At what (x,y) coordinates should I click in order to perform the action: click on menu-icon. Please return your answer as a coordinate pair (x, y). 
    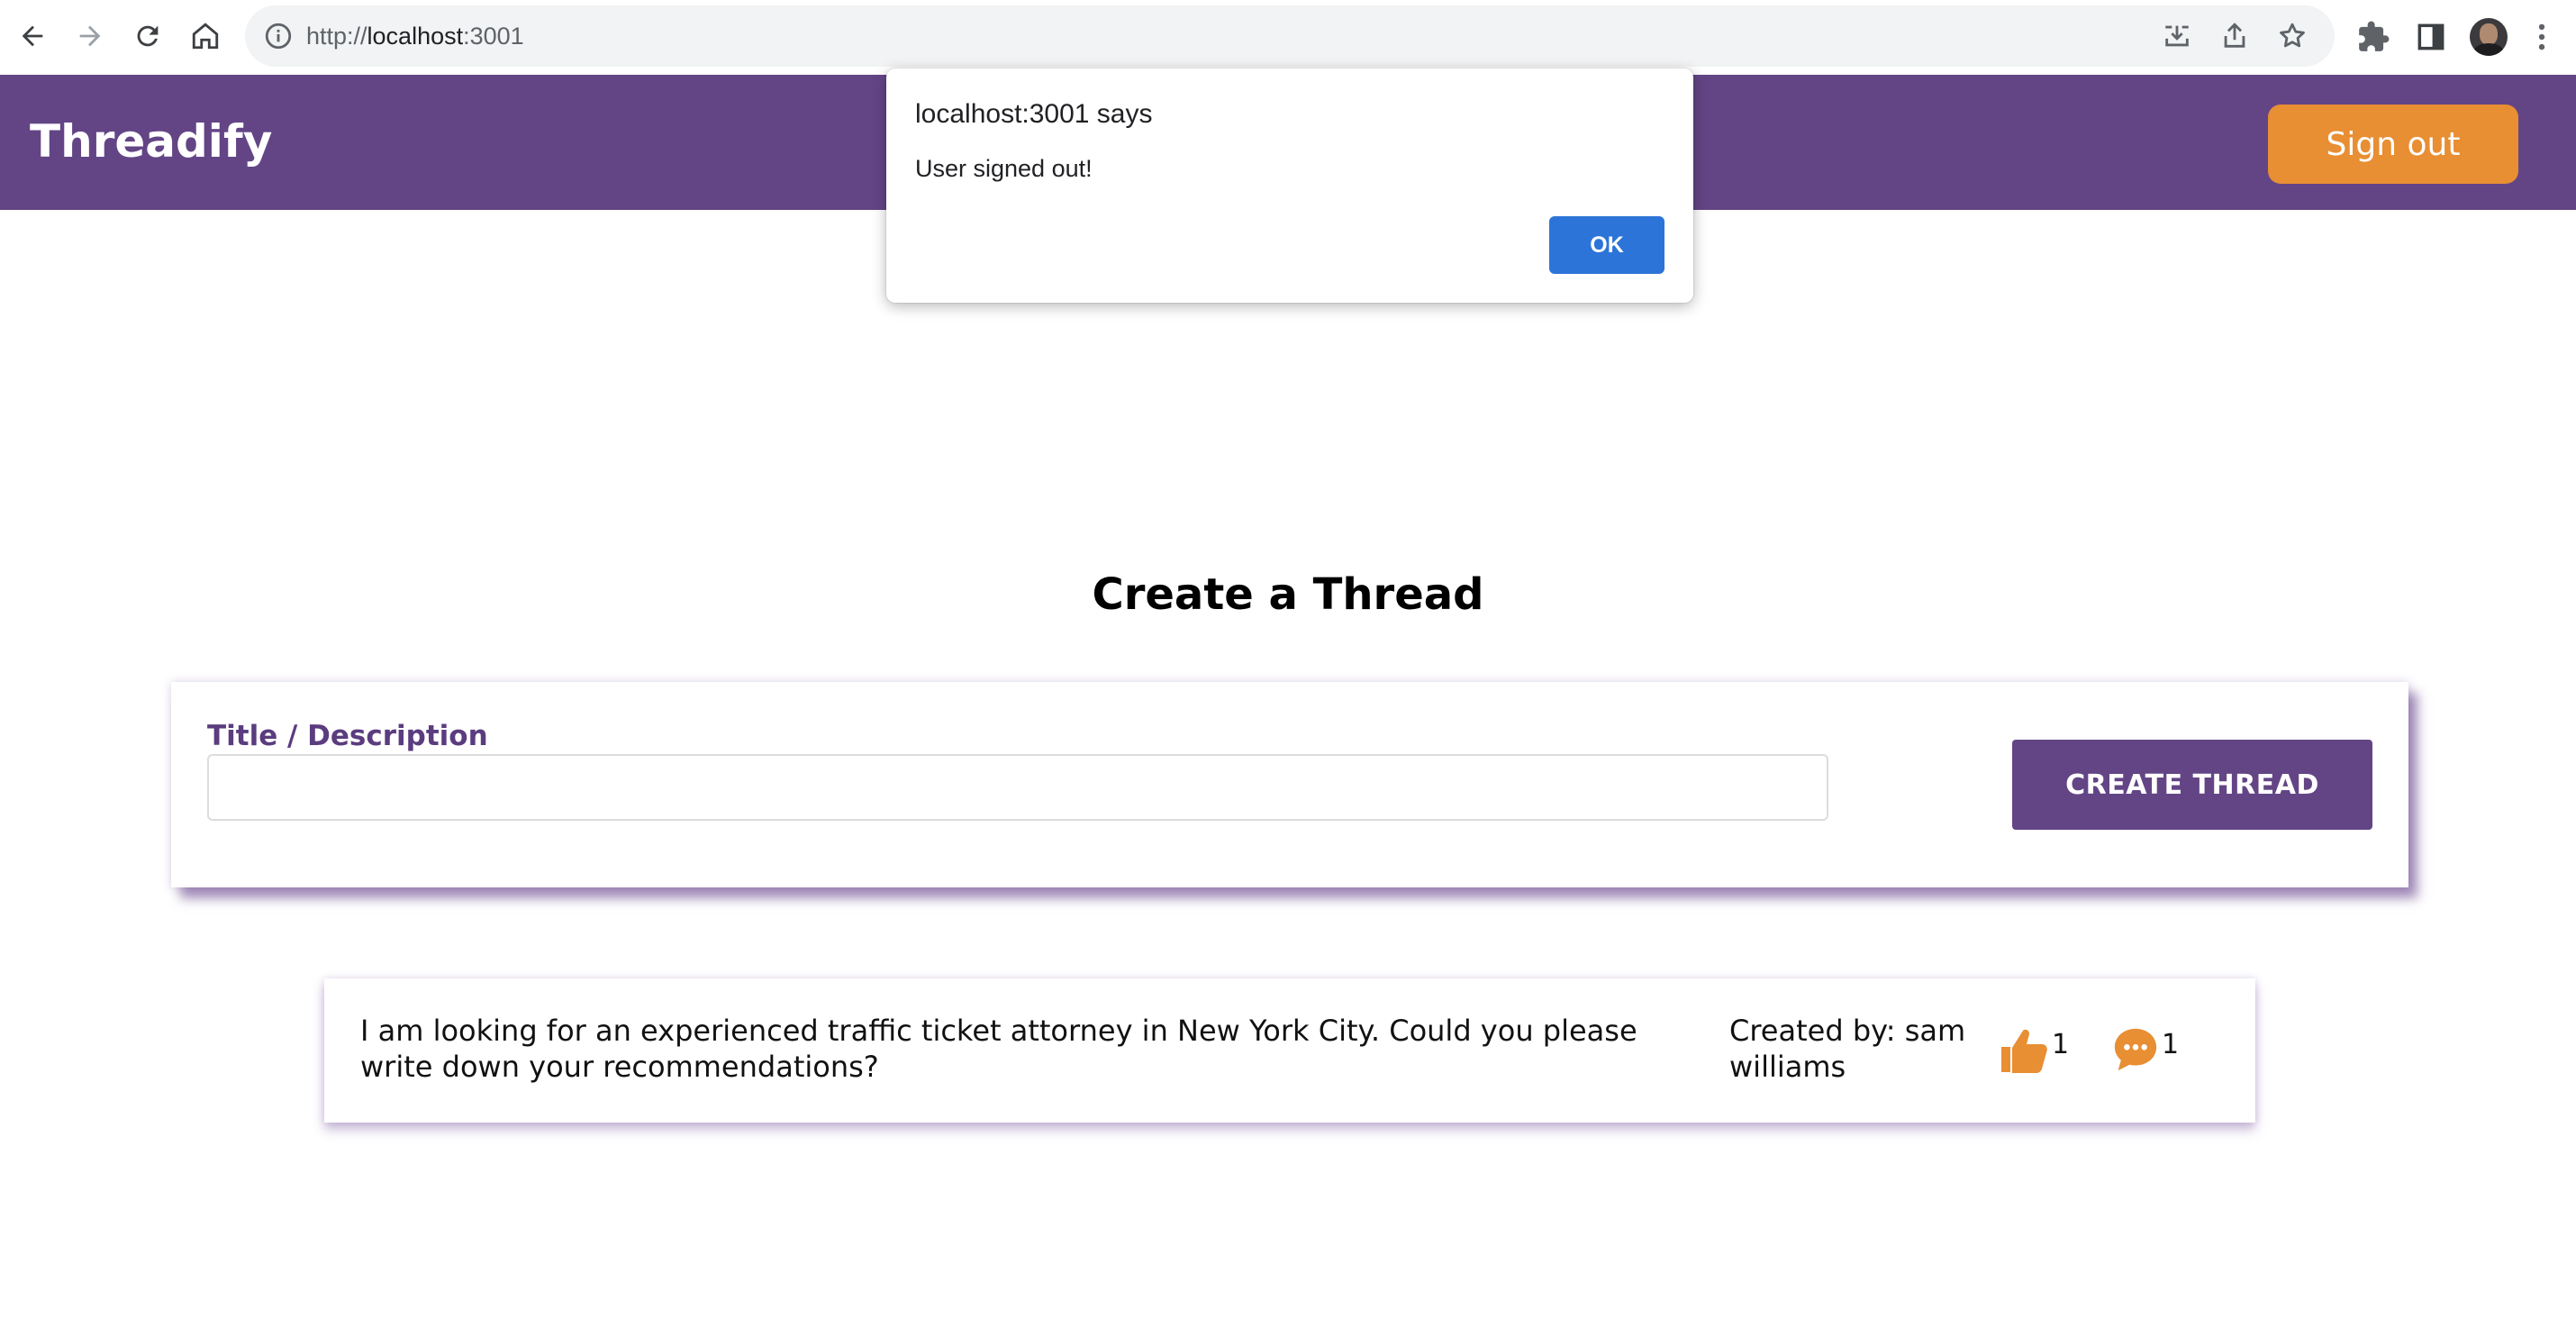
    Looking at the image, I should click on (2542, 37).